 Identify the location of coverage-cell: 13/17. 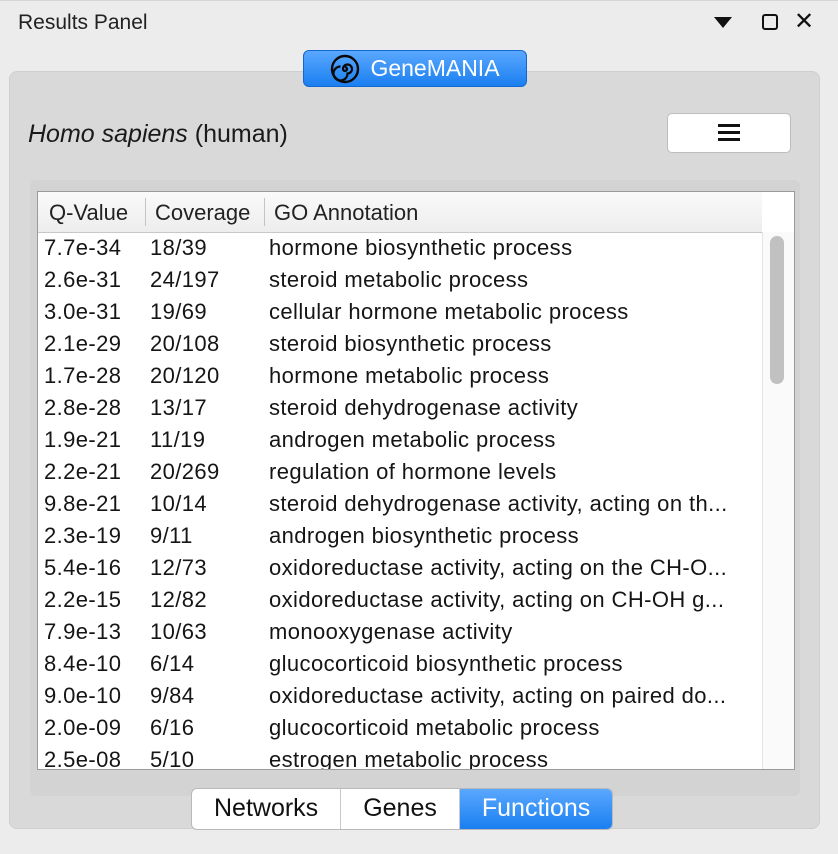
(179, 407).